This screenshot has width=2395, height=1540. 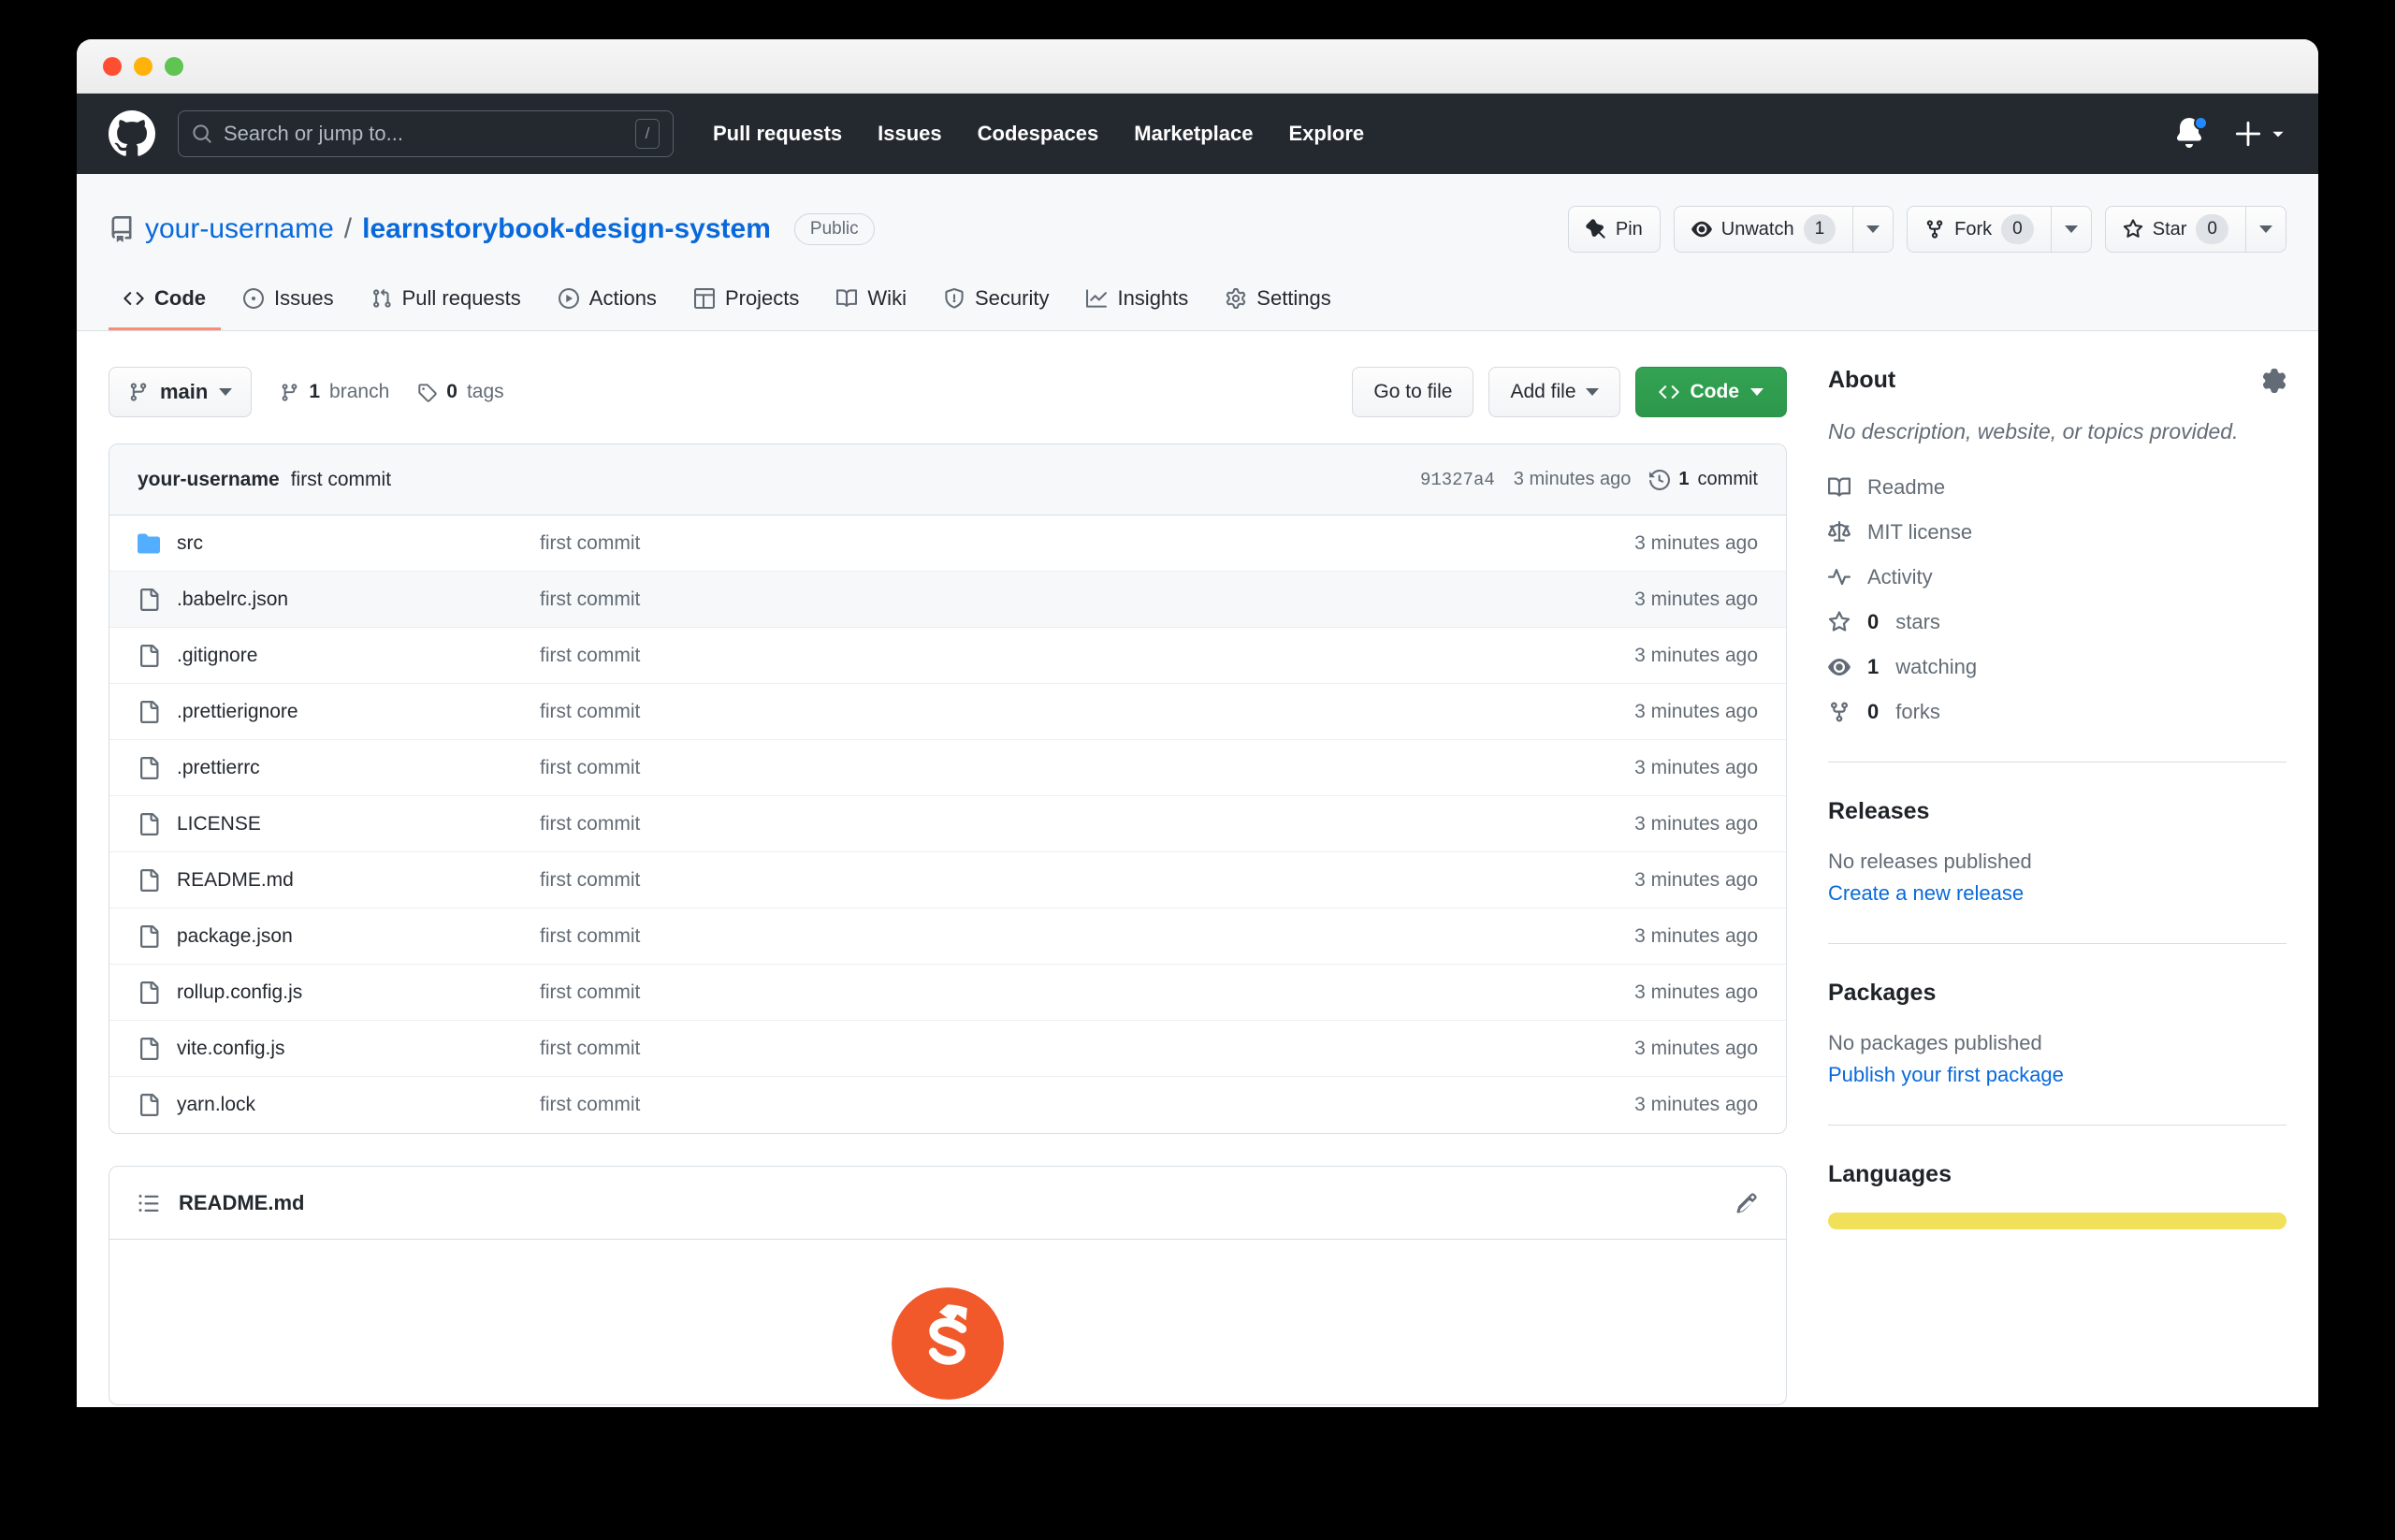 I want to click on git-pull-request-icon, so click(x=381, y=299).